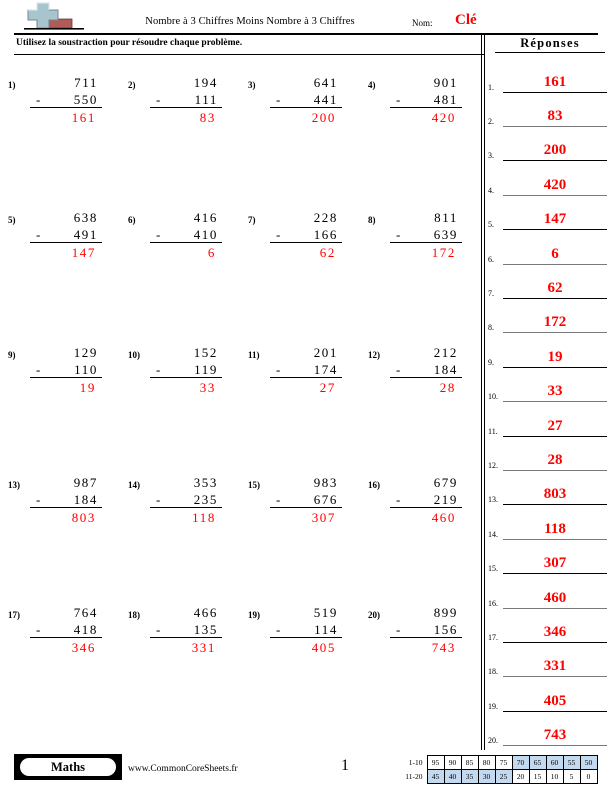 This screenshot has width=612, height=792. I want to click on problem-stack: 641 - 441 200, so click(306, 99).